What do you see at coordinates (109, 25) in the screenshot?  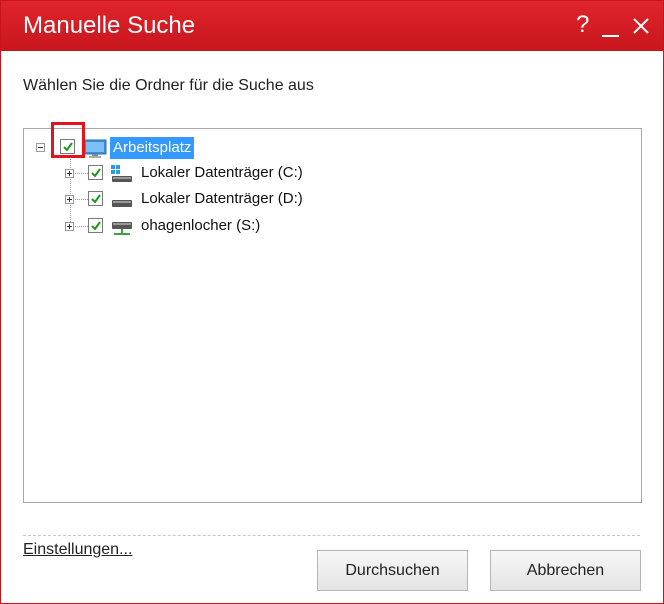 I see `window-title: Manuelle Suche` at bounding box center [109, 25].